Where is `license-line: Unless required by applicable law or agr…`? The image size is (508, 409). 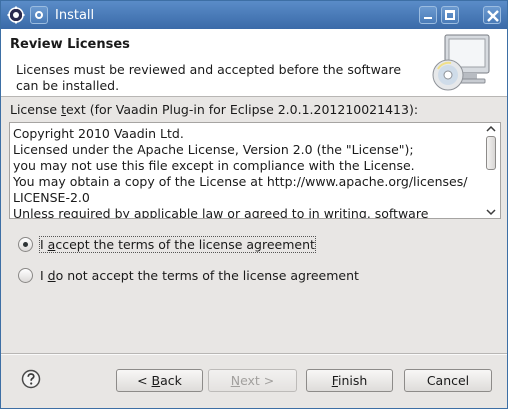
license-line: Unless required by applicable law or agr… is located at coordinates (221, 212).